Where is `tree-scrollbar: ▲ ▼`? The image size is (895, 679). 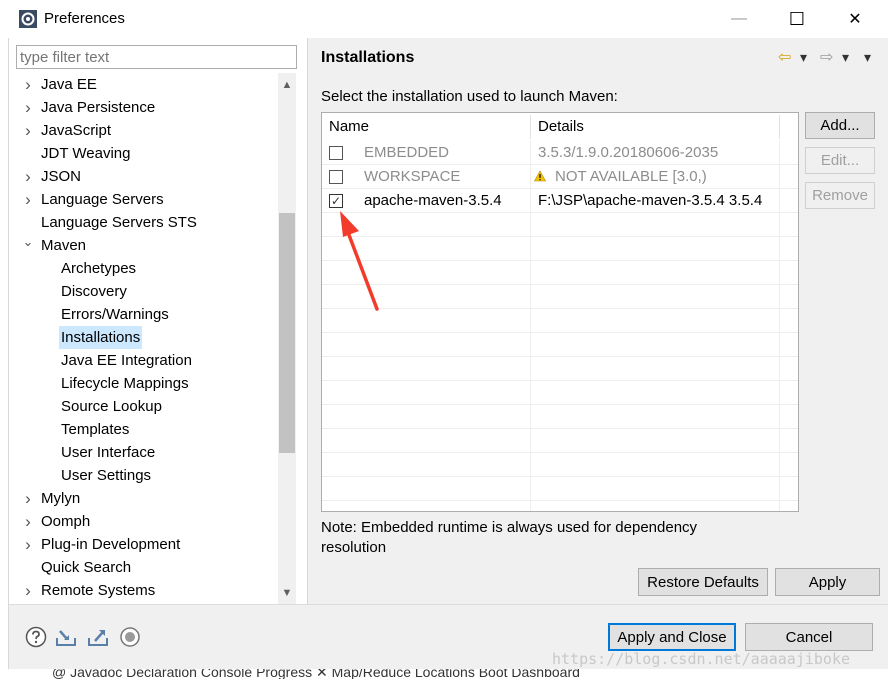
tree-scrollbar: ▲ ▼ is located at coordinates (287, 339).